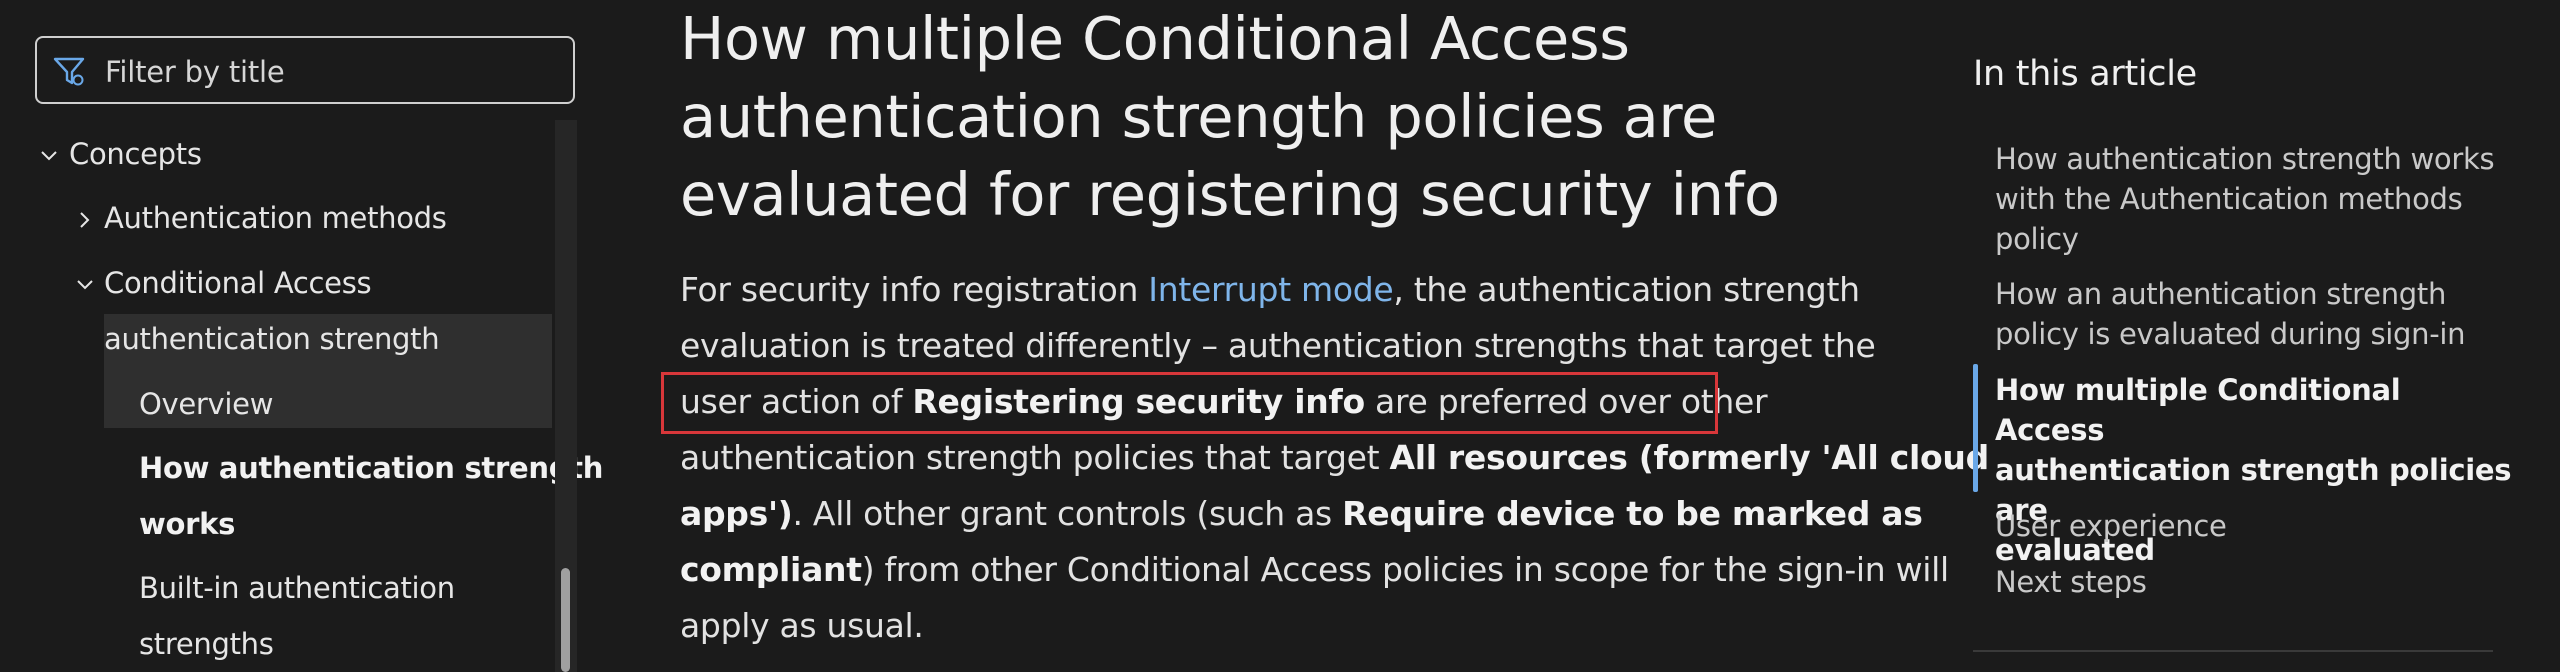 This screenshot has width=2560, height=672. Describe the element at coordinates (2245, 159) in the screenshot. I see `toc-item-line: How authentication strength works` at that location.